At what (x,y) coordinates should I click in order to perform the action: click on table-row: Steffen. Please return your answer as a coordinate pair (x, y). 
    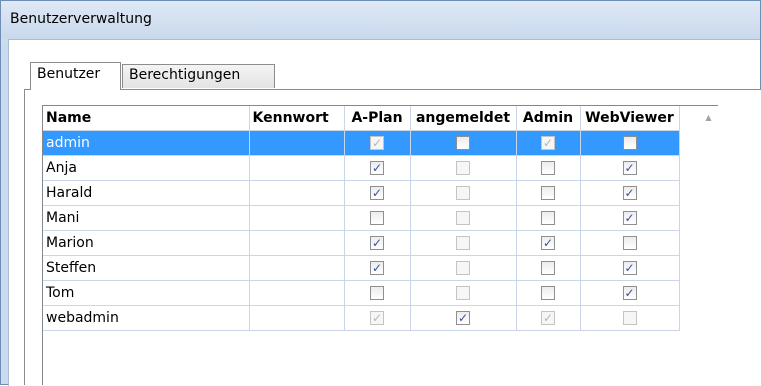
    Looking at the image, I should click on (361, 268).